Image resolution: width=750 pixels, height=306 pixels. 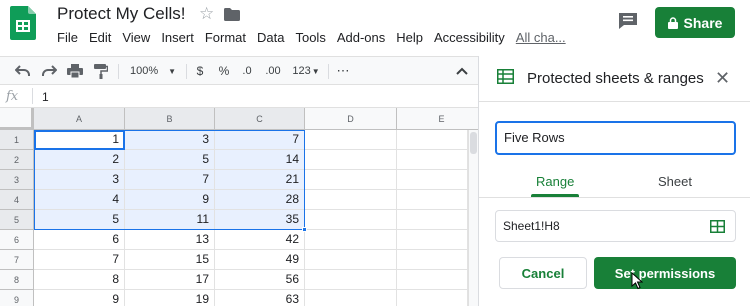 I want to click on cancel-button: Cancel, so click(x=543, y=273).